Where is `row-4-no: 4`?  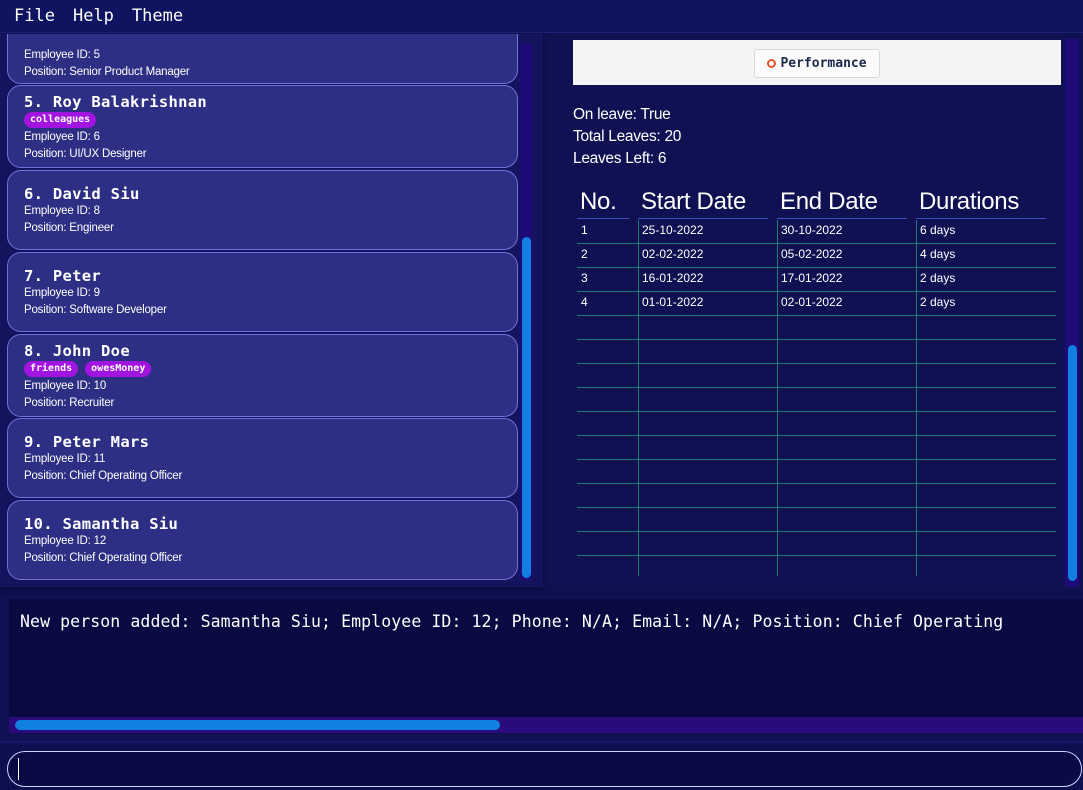 row-4-no: 4 is located at coordinates (584, 302).